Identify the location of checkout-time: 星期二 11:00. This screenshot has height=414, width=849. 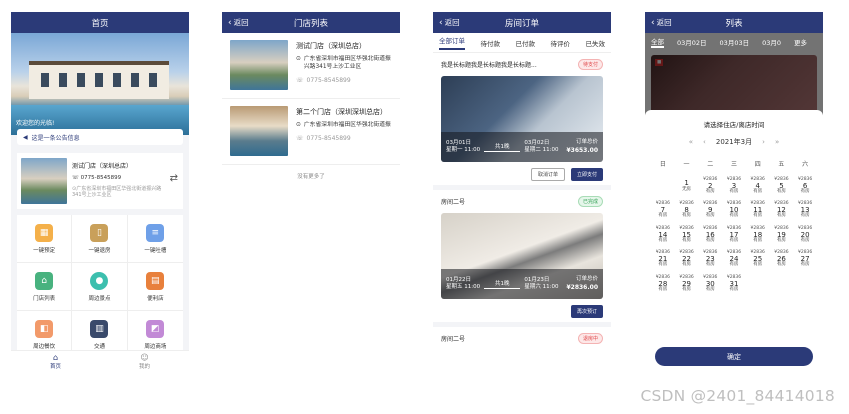
(541, 150).